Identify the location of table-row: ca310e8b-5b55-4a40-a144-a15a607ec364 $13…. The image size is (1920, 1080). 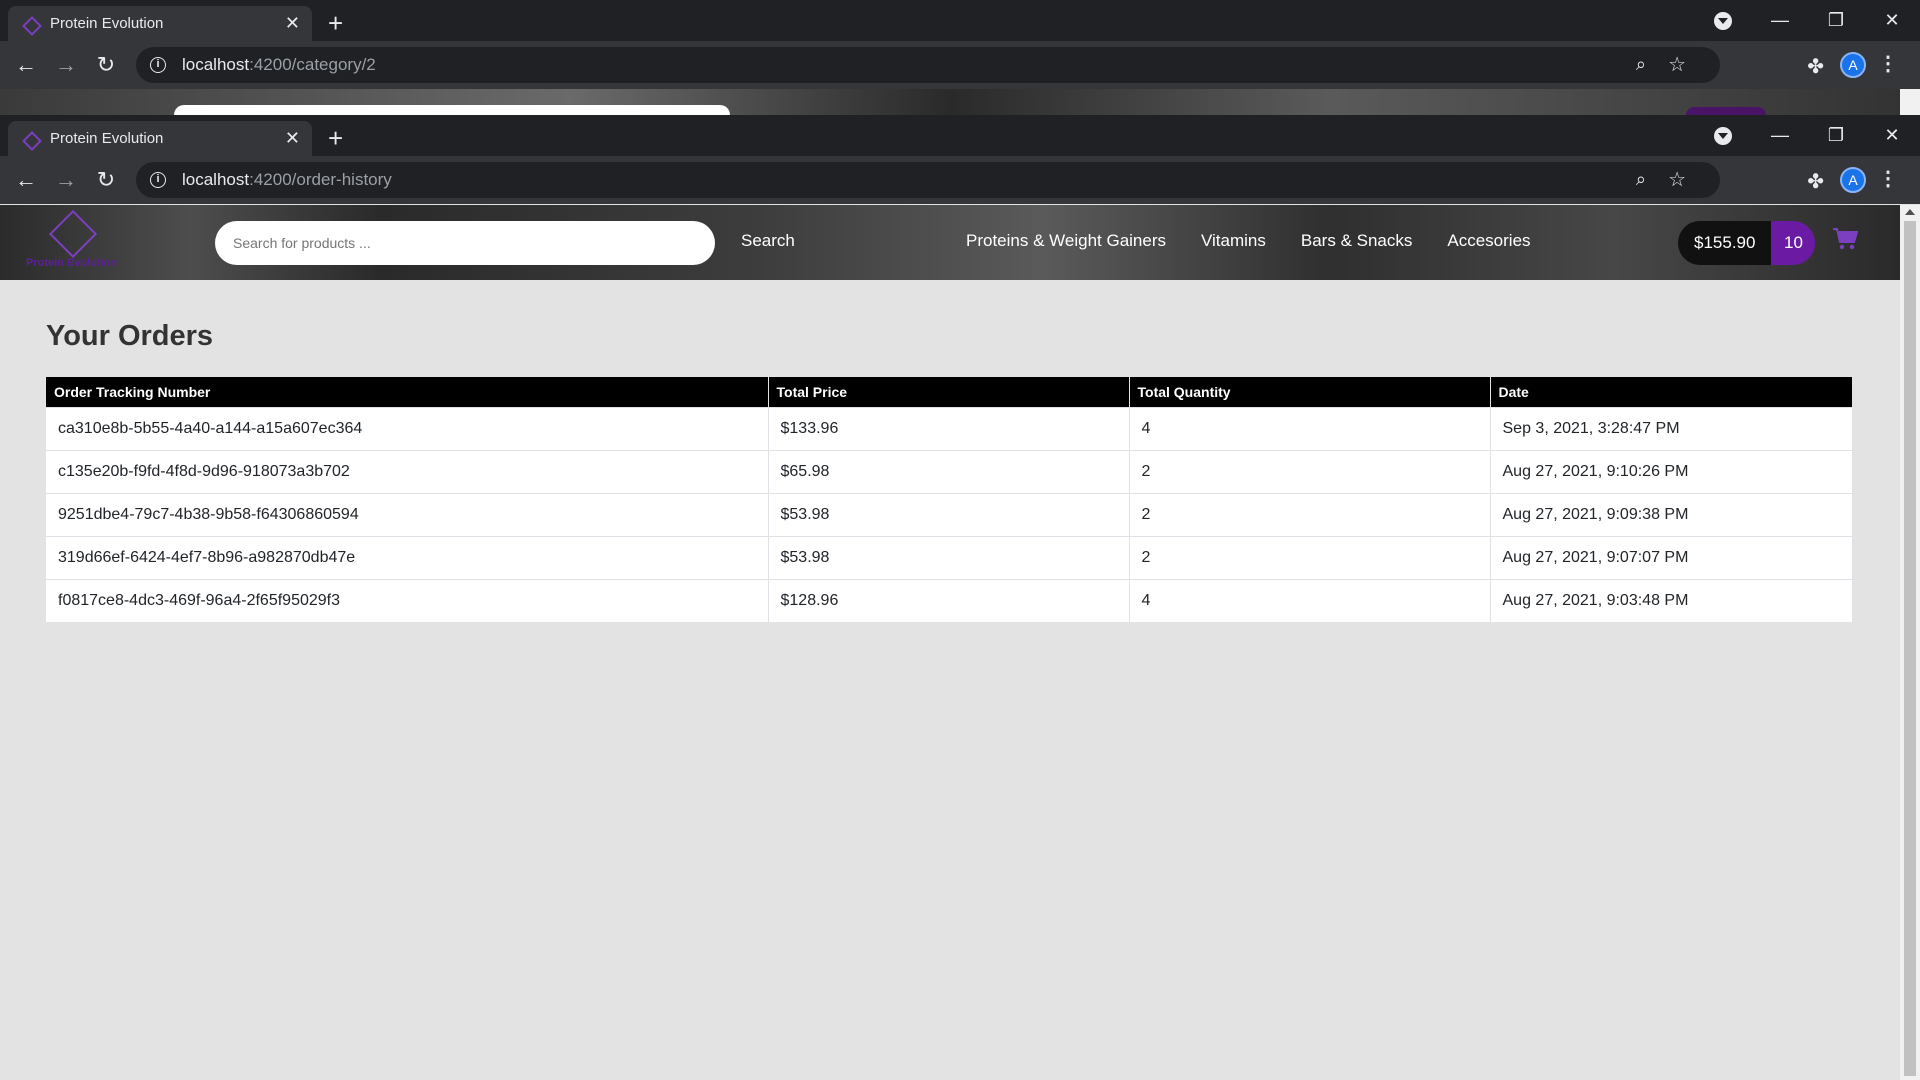
(949, 428).